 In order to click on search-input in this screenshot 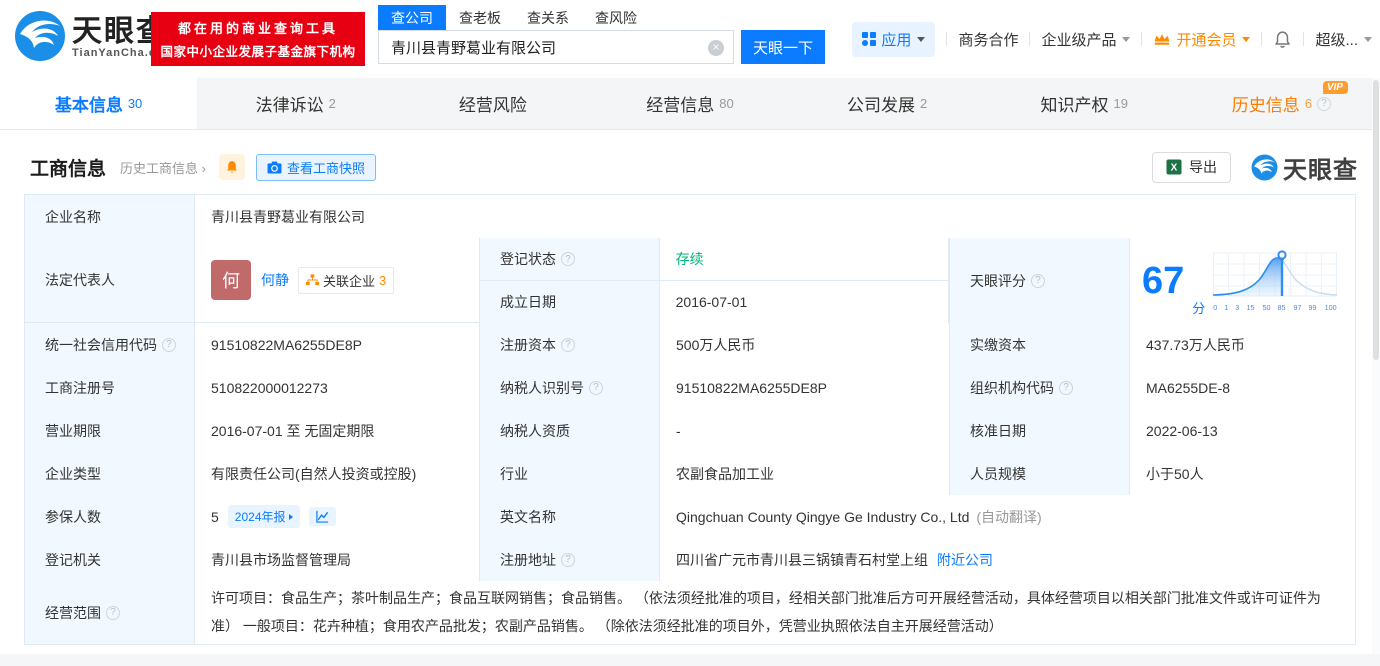, I will do `click(556, 47)`.